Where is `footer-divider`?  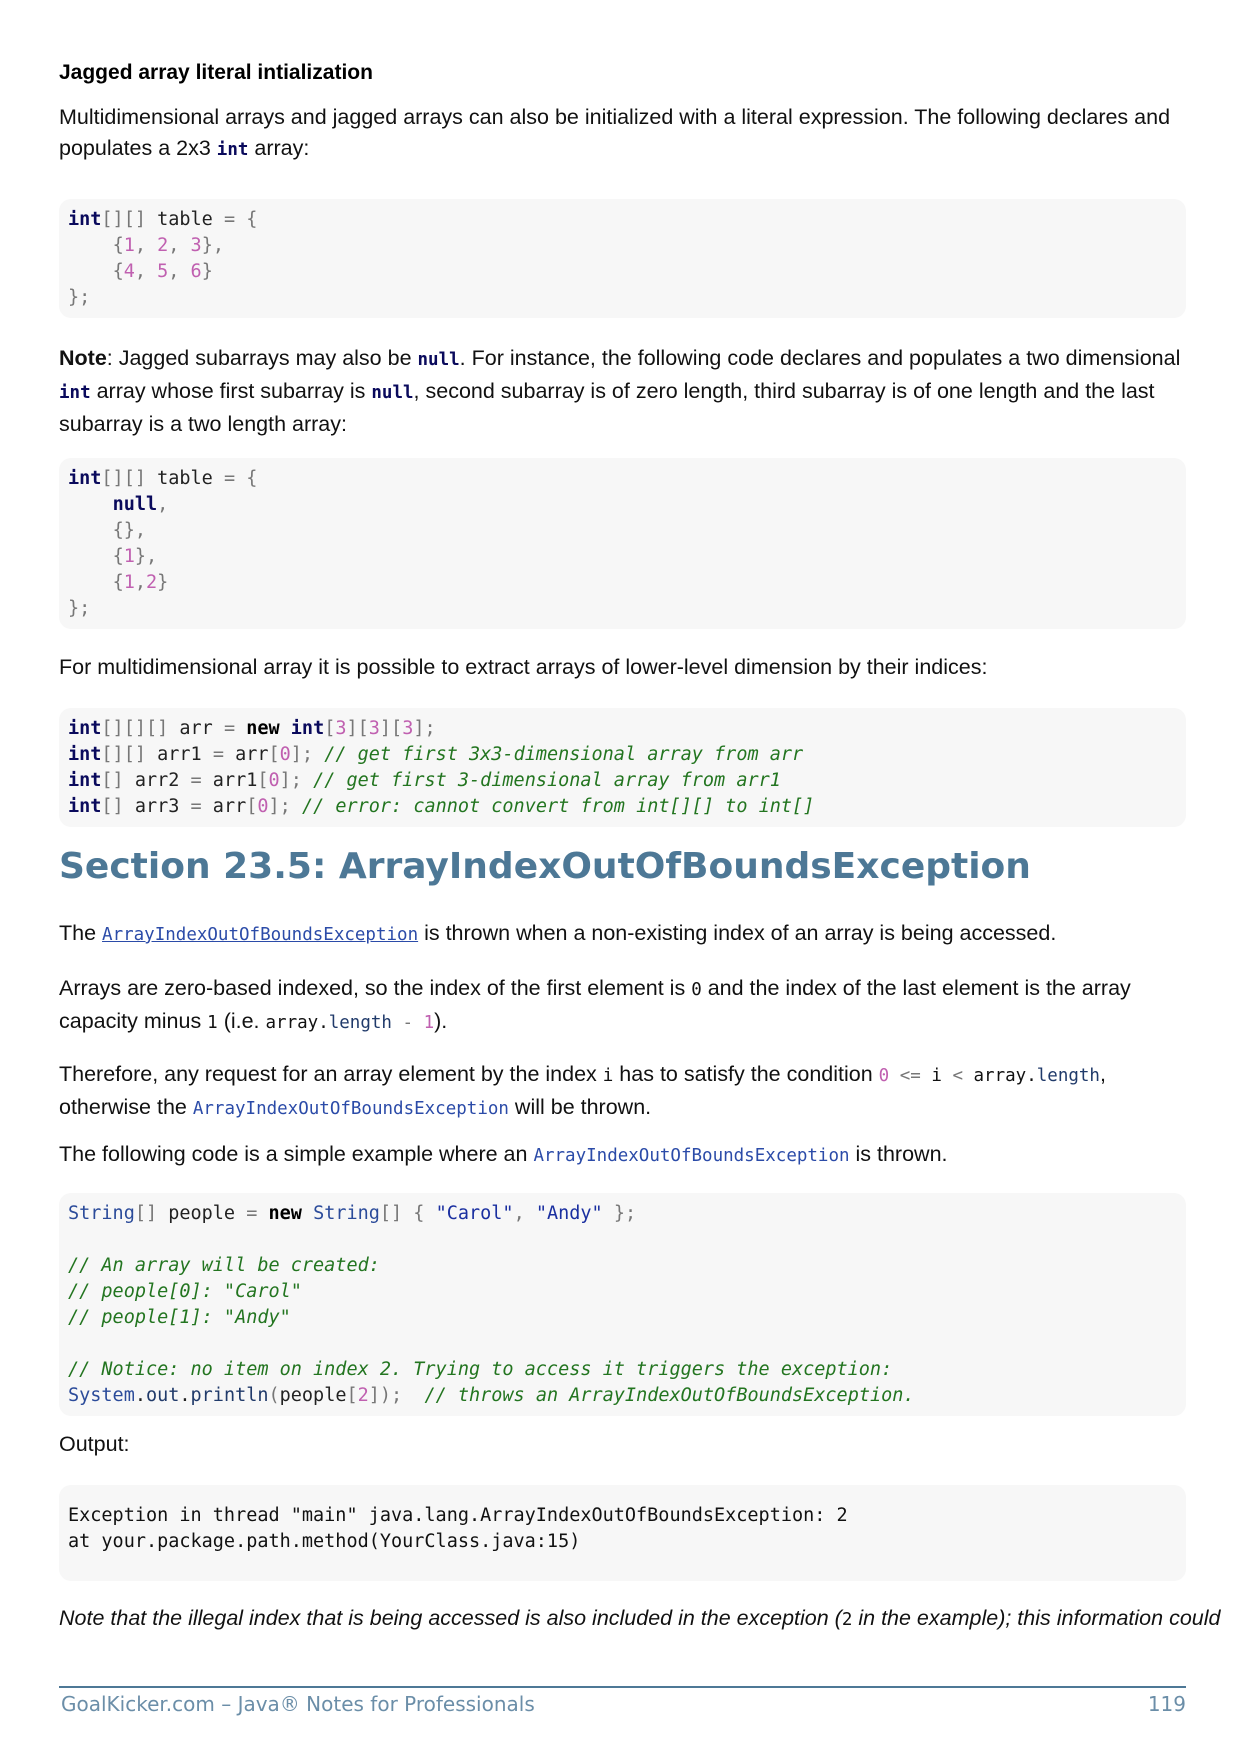
footer-divider is located at coordinates (622, 1687).